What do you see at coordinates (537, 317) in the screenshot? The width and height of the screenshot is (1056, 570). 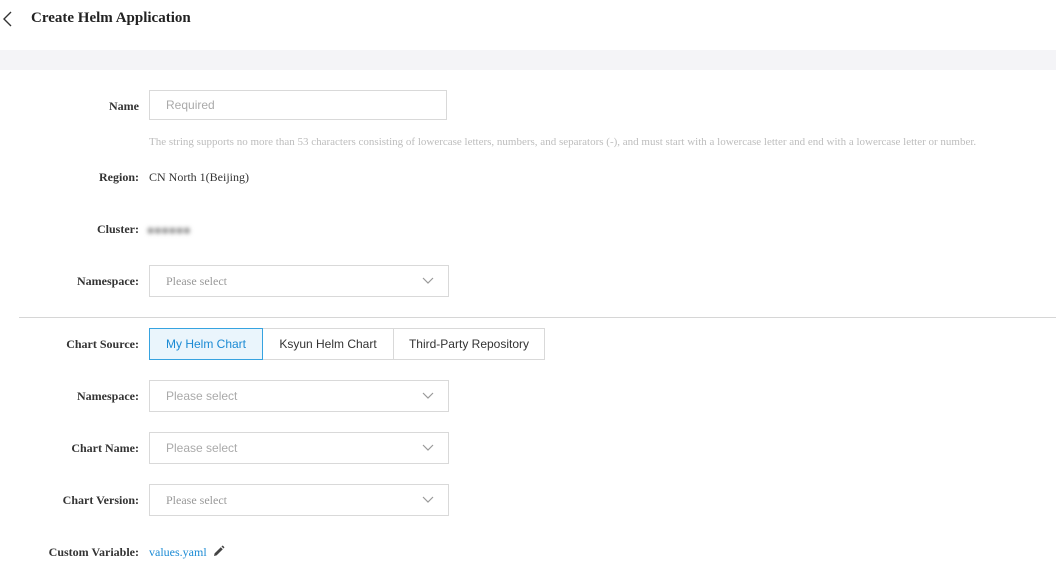 I see `section-divider` at bounding box center [537, 317].